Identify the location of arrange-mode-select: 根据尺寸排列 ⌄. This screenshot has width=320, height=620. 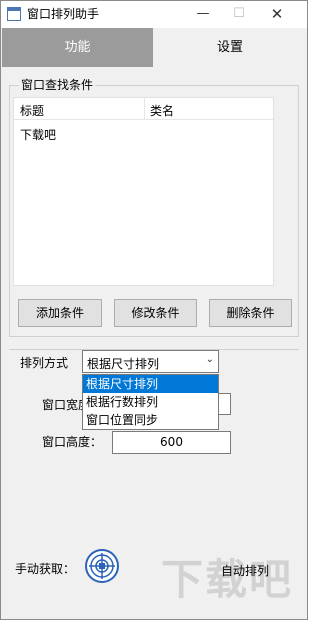
(150, 361).